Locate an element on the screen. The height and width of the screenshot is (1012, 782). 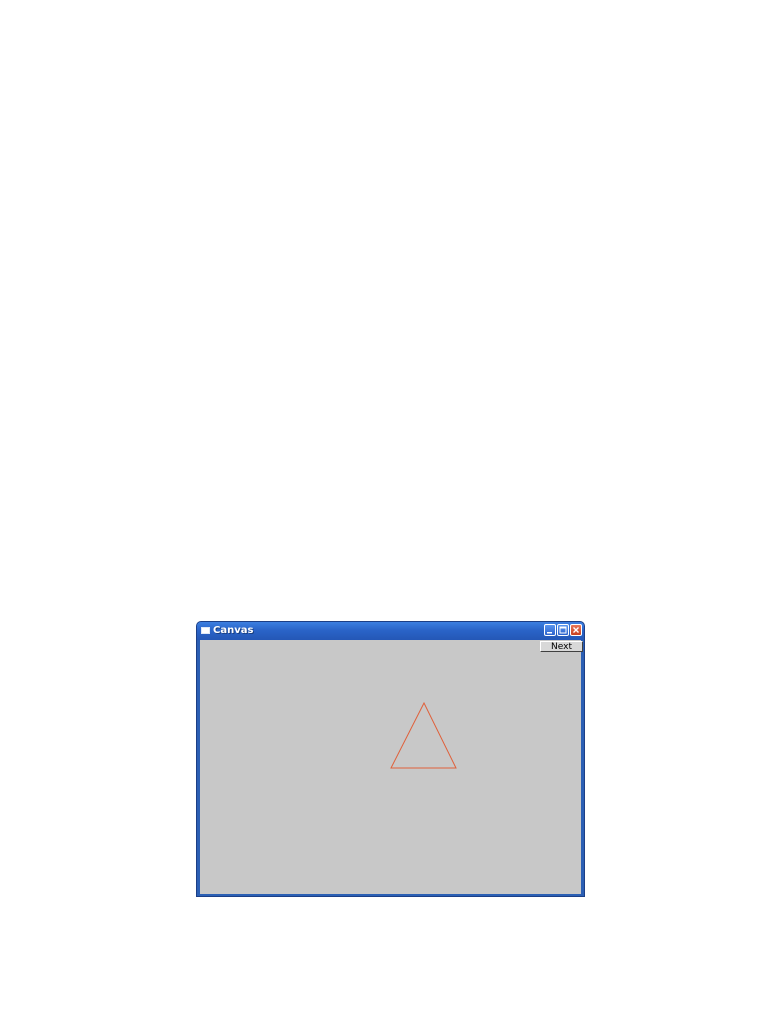
close-icon is located at coordinates (576, 630).